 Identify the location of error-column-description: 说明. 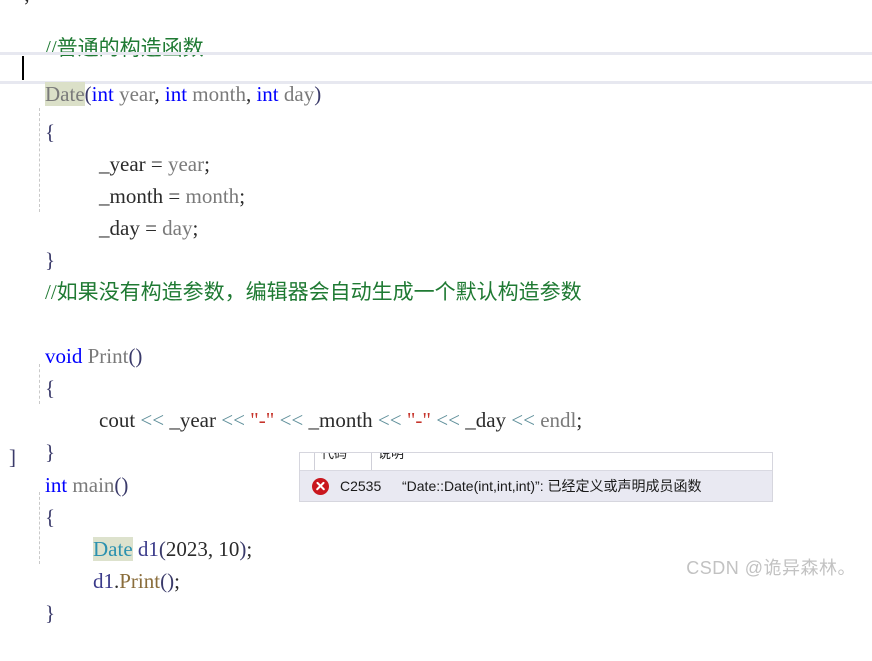
(568, 461).